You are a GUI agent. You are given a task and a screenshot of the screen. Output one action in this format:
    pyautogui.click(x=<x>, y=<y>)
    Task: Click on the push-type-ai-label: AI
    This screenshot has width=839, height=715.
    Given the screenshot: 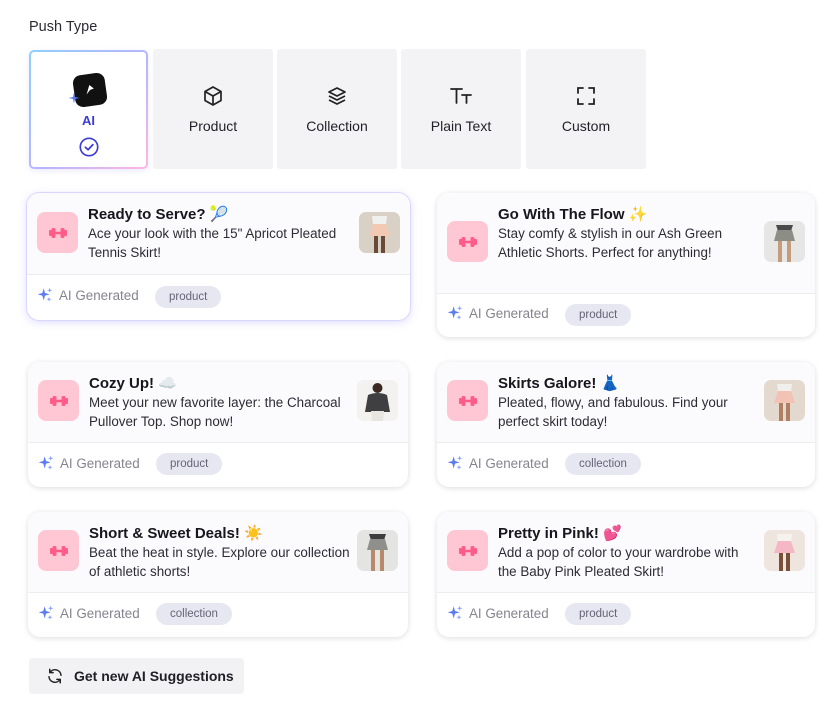 What is the action you would take?
    pyautogui.click(x=88, y=120)
    